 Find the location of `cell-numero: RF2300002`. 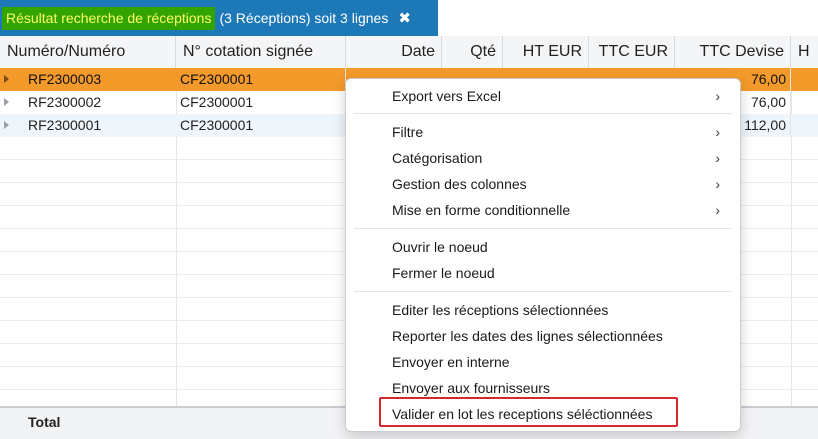

cell-numero: RF2300002 is located at coordinates (65, 102).